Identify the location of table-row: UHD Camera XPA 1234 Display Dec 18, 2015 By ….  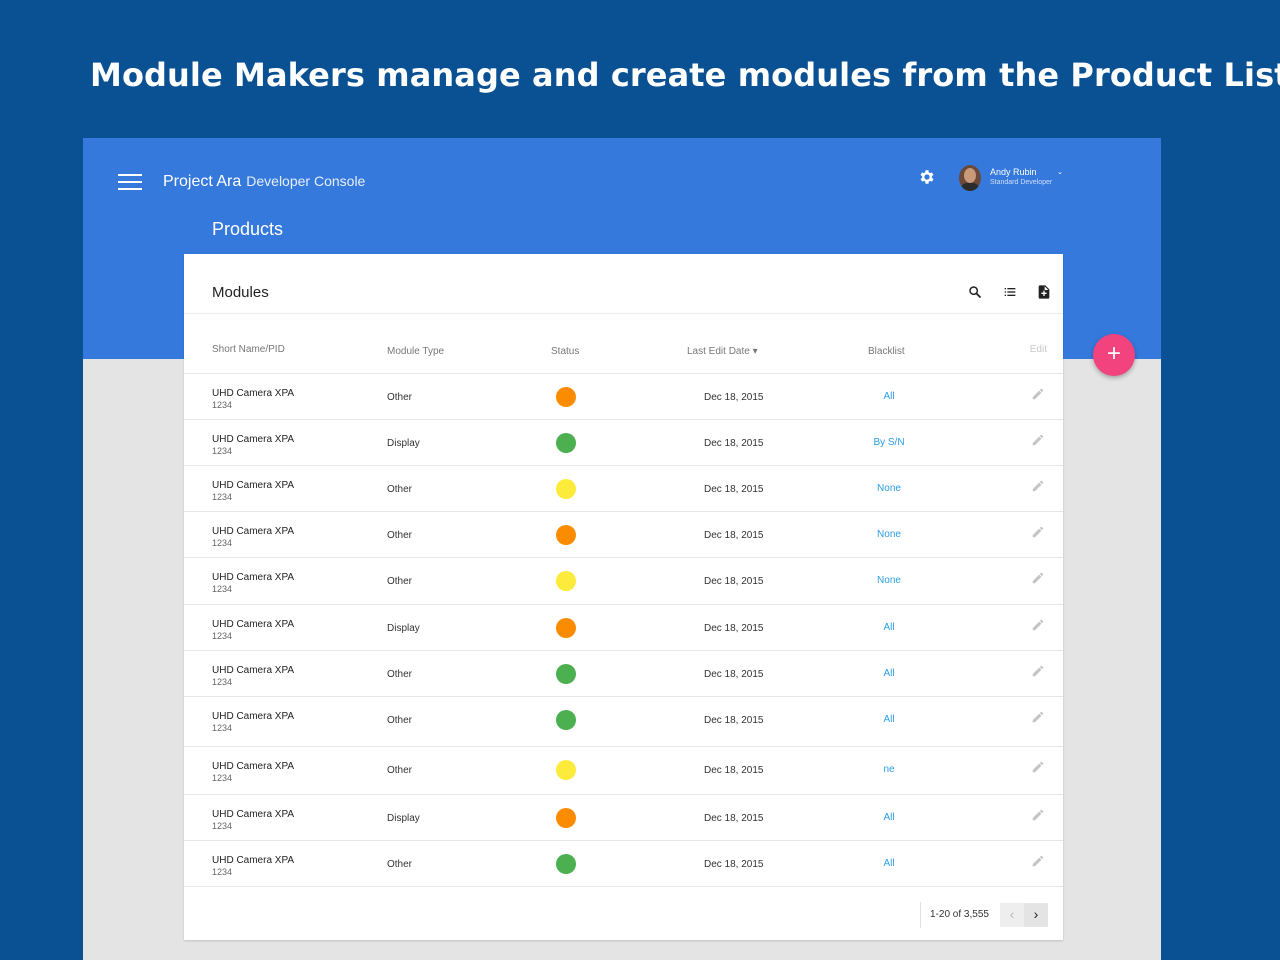
(623, 443).